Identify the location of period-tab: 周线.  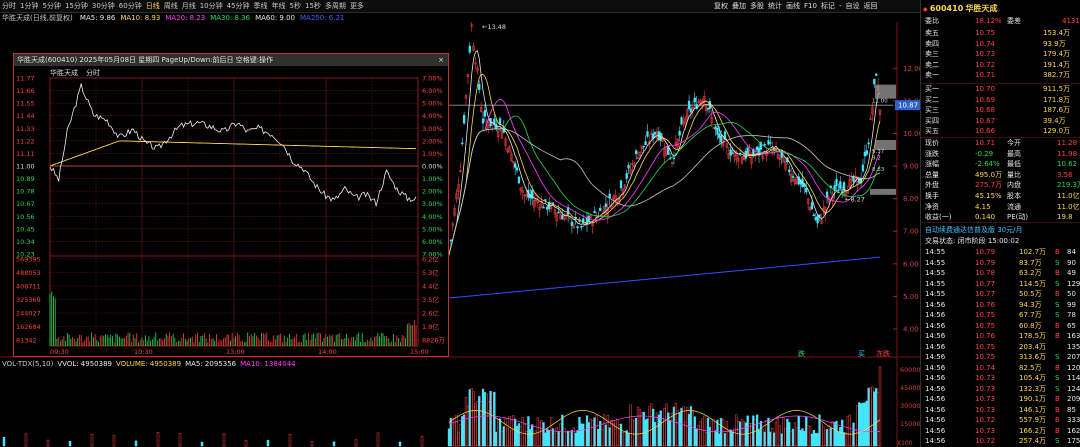
(171, 6).